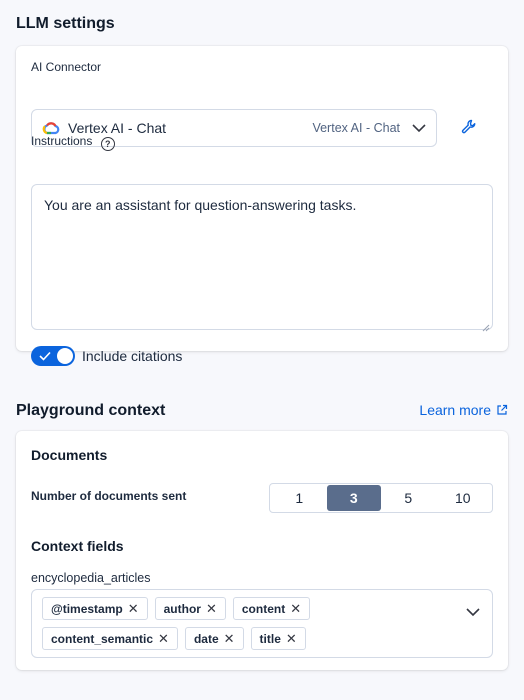  I want to click on field-chip-label: title, so click(270, 638).